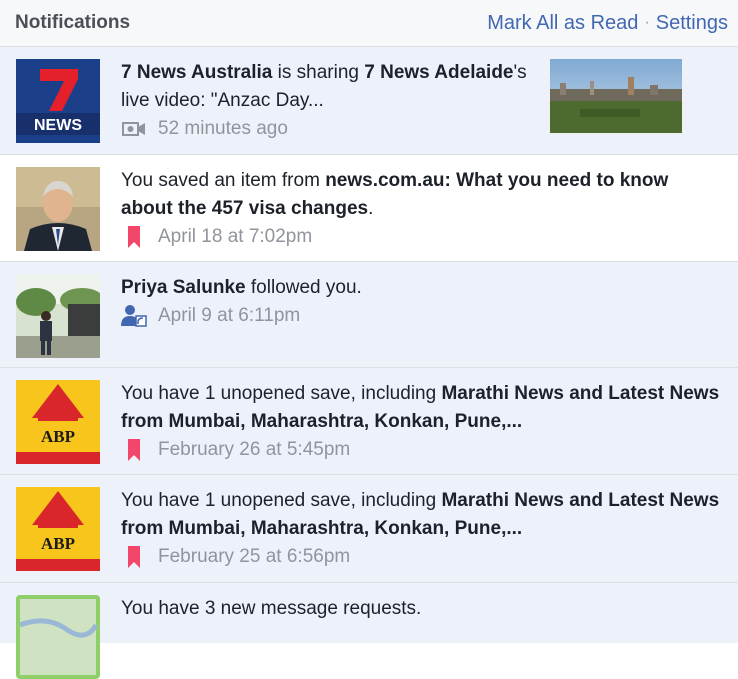  I want to click on notification-text: You have 3 new message requests., so click(421, 609).